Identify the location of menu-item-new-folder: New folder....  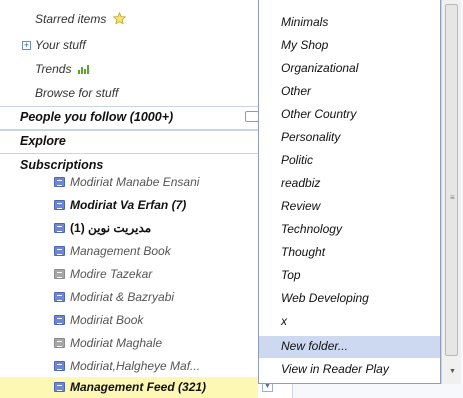
(314, 346).